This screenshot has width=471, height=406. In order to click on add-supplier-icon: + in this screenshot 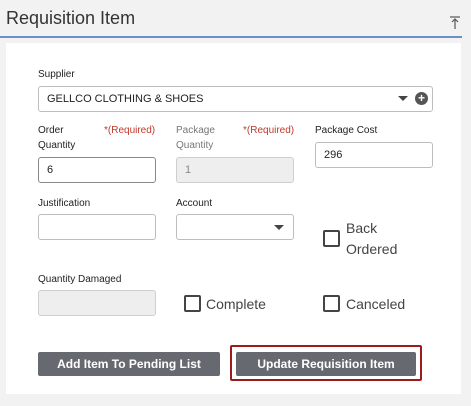, I will do `click(421, 98)`.